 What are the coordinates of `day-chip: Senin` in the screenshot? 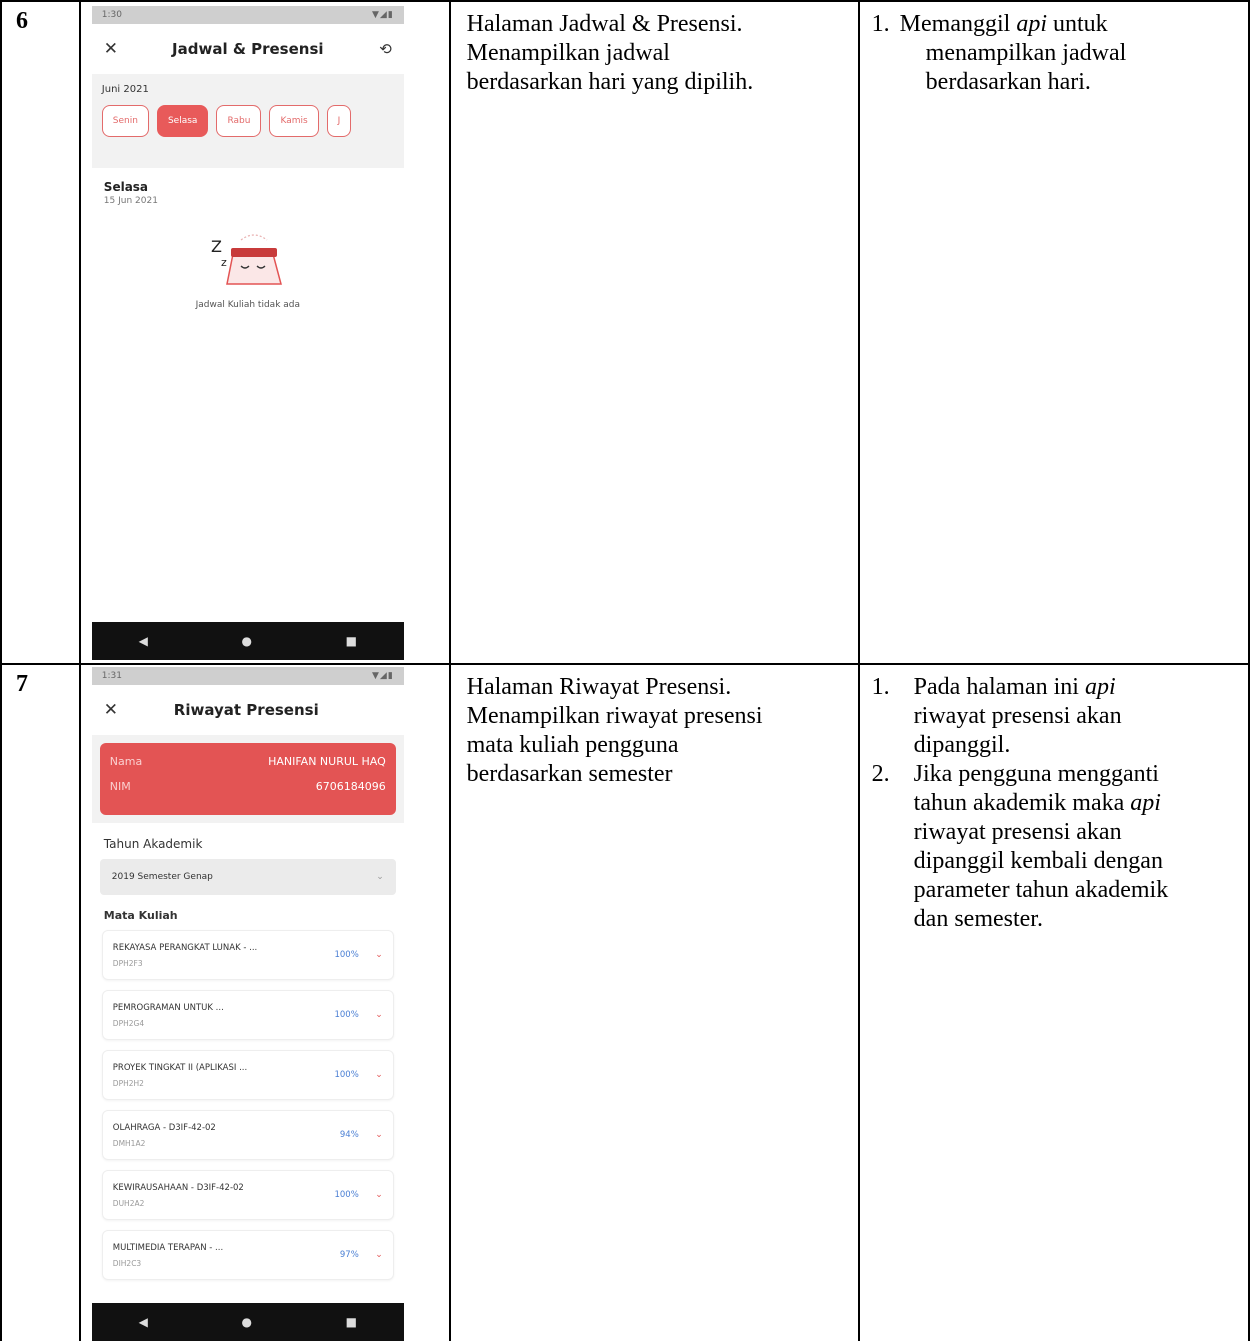 It's located at (125, 121).